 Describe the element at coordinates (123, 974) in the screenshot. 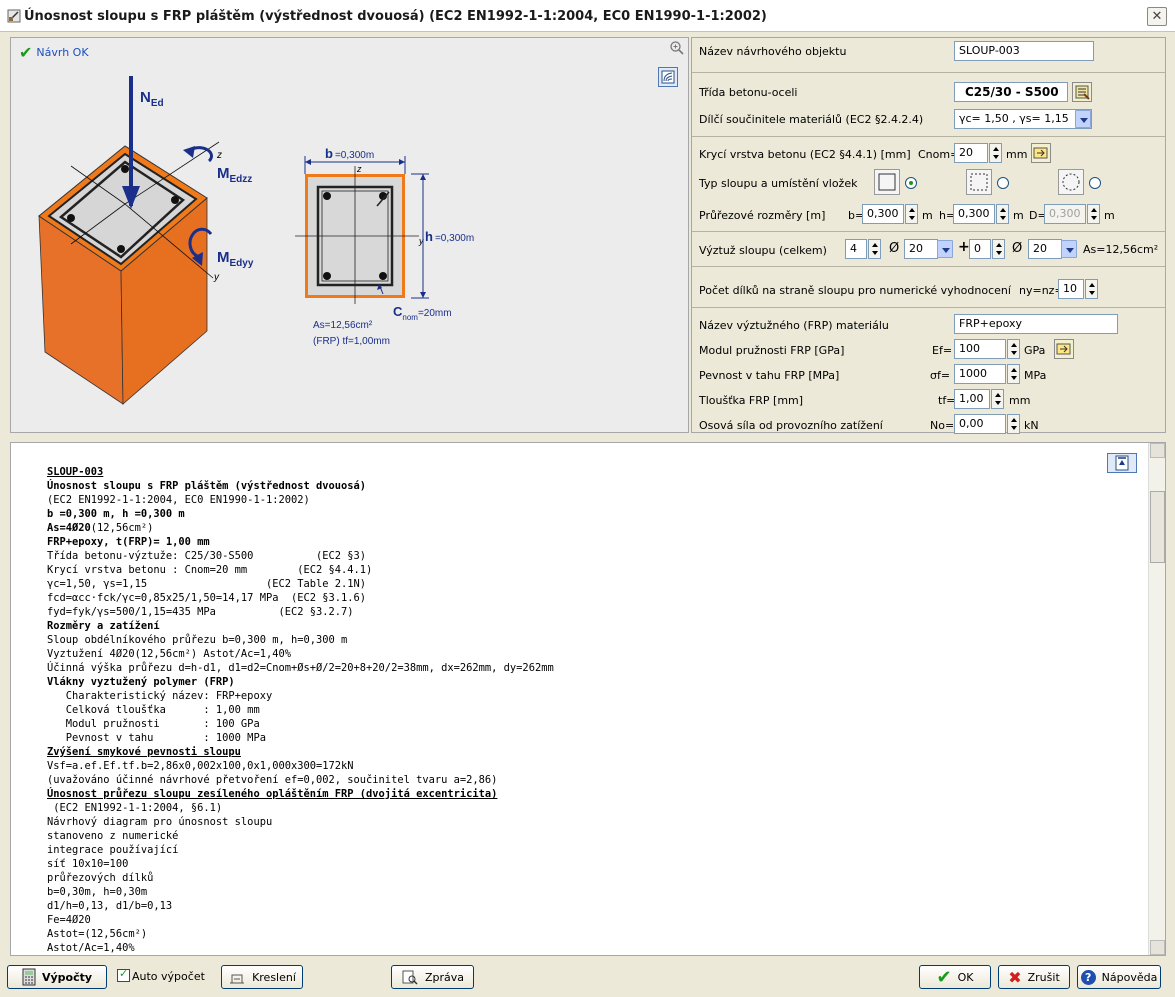

I see `auto-calc-checkbox` at that location.